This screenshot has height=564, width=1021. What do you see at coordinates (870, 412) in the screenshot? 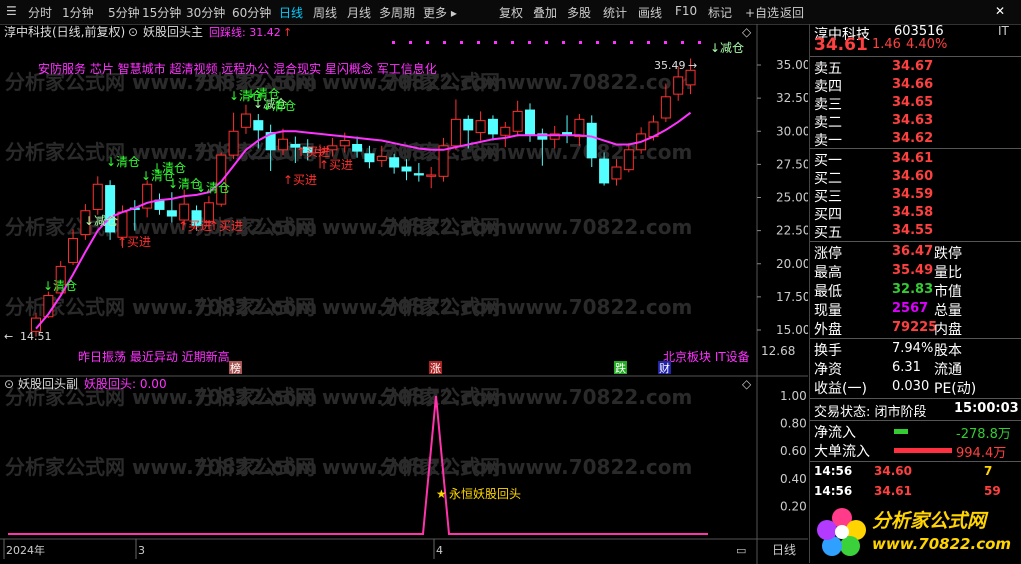
I see `trade-status: 交易状态: 闭市阶段` at bounding box center [870, 412].